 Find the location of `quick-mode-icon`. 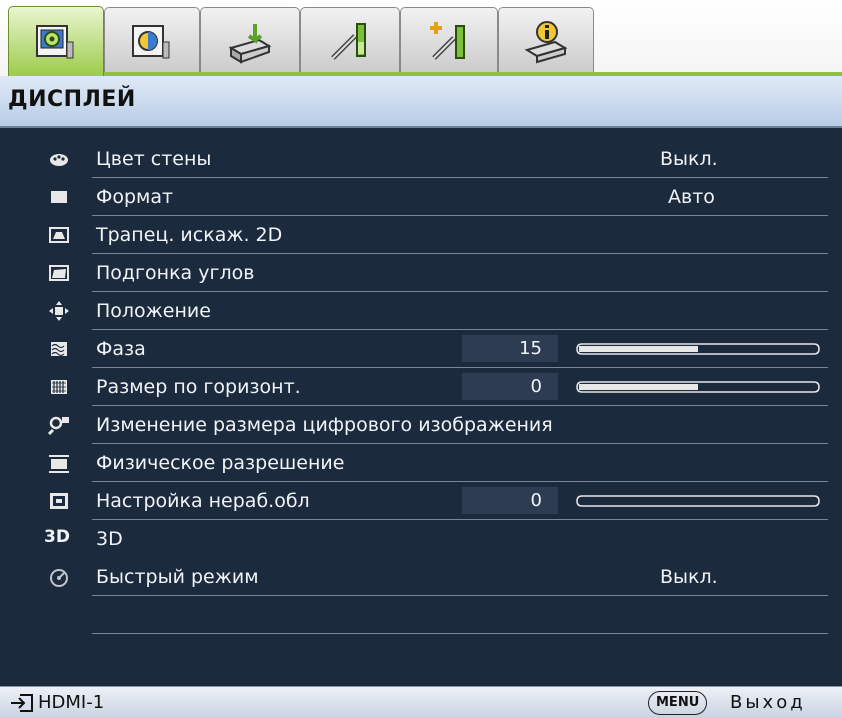

quick-mode-icon is located at coordinates (59, 578).